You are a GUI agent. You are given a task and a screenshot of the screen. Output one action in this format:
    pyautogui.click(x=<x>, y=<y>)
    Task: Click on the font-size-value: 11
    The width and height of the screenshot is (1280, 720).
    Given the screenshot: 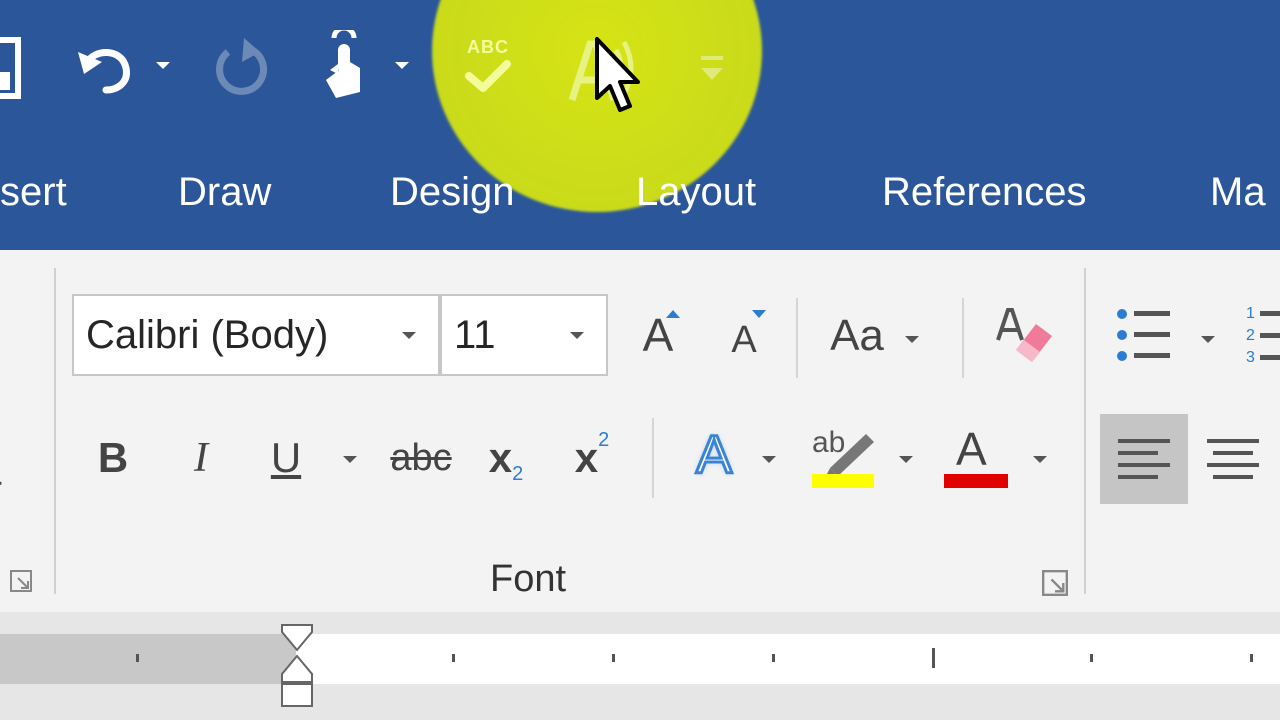 What is the action you would take?
    pyautogui.click(x=475, y=335)
    